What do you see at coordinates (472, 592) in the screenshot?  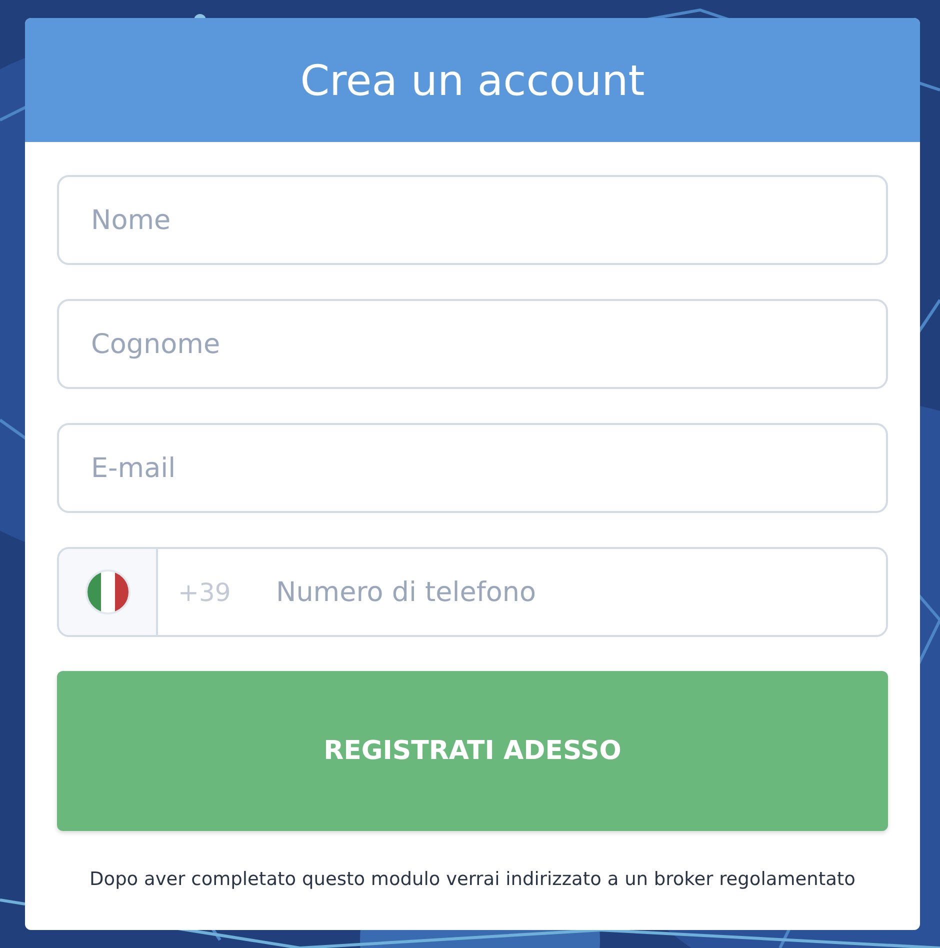 I see `phone-field: +39 Numero di telefono` at bounding box center [472, 592].